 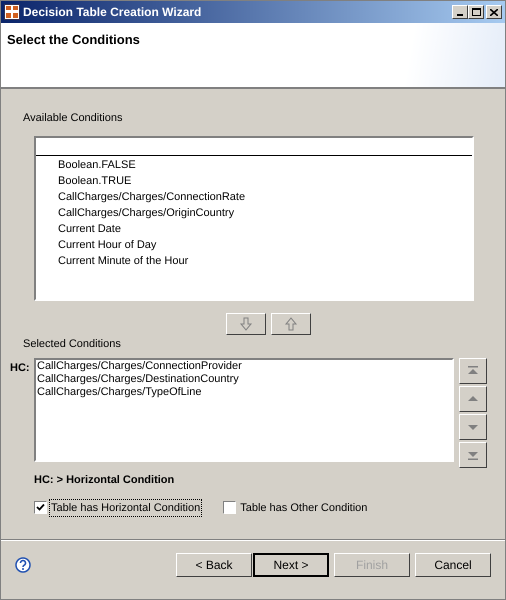 What do you see at coordinates (254, 212) in the screenshot?
I see `list-item: CallCharges/Charges/OriginCountry` at bounding box center [254, 212].